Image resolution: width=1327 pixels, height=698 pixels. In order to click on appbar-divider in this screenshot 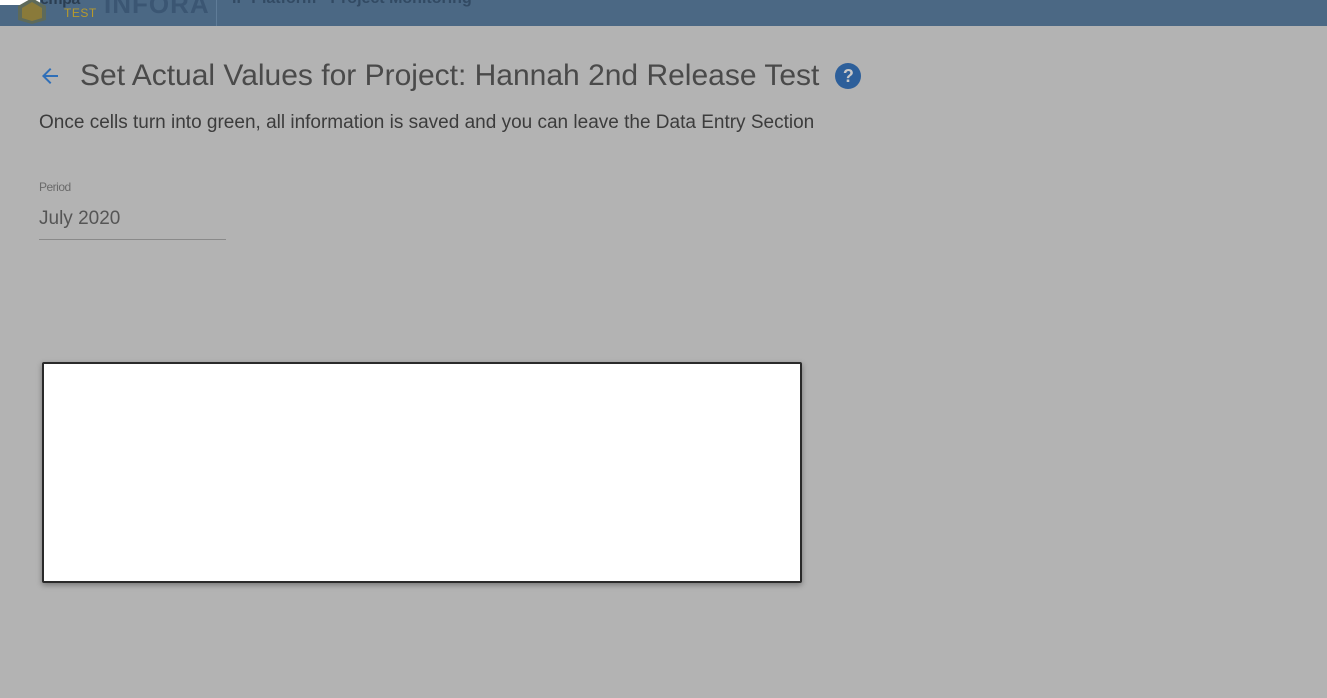, I will do `click(216, 13)`.